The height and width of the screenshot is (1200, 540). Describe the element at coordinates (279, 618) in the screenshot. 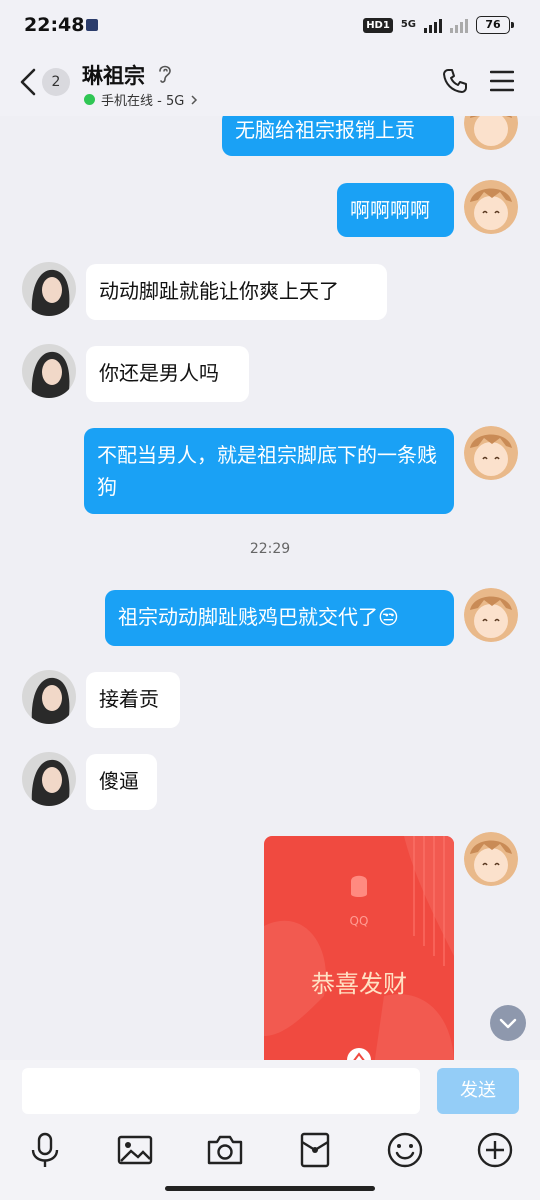

I see `message-bubble: 祖宗动动脚趾贱鸡巴就交代了😒` at that location.